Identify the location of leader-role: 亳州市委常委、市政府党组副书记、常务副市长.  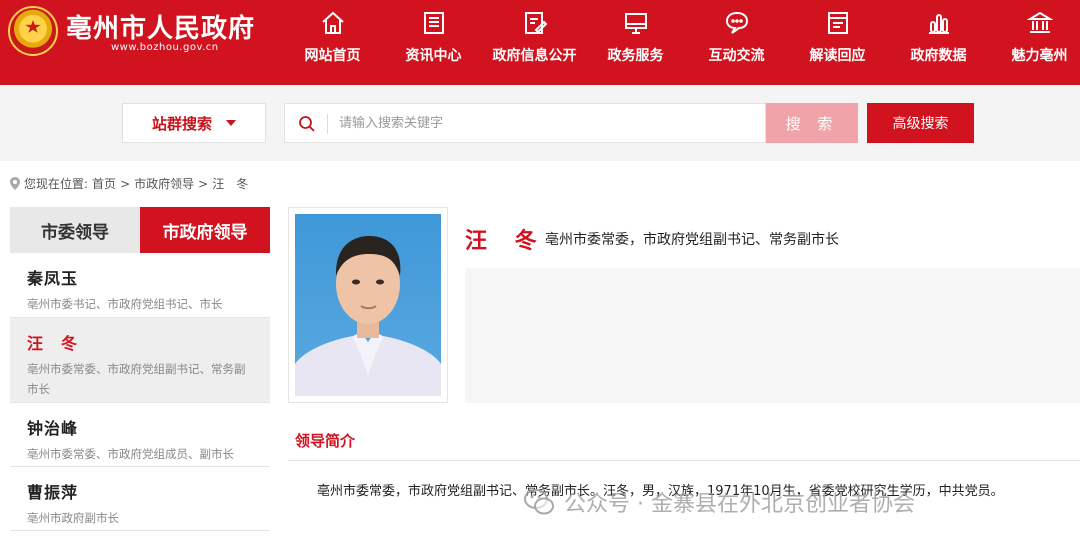
(136, 379).